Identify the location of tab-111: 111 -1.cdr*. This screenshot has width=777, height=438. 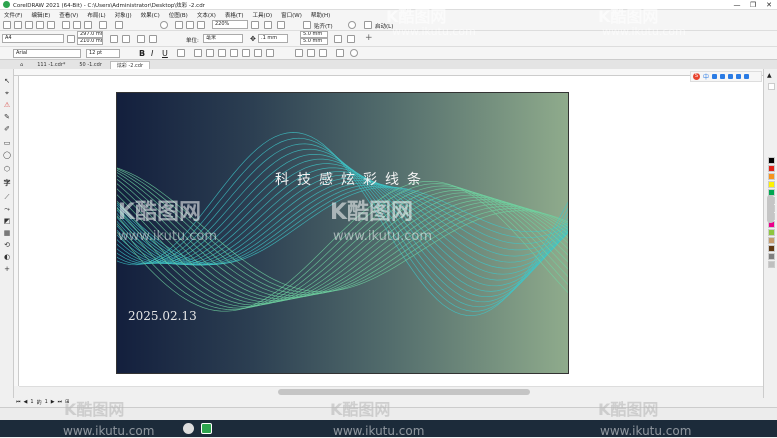
(51, 65).